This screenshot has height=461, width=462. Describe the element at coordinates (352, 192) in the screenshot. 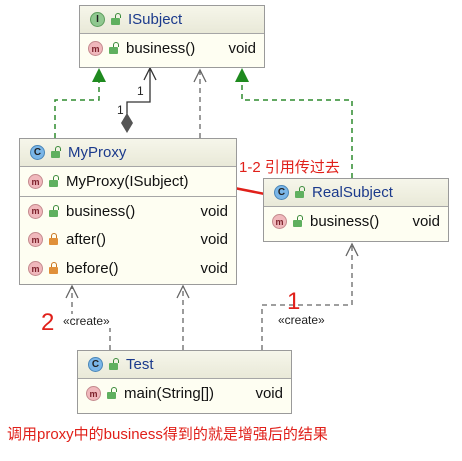

I see `realsubject-title: RealSubject` at that location.